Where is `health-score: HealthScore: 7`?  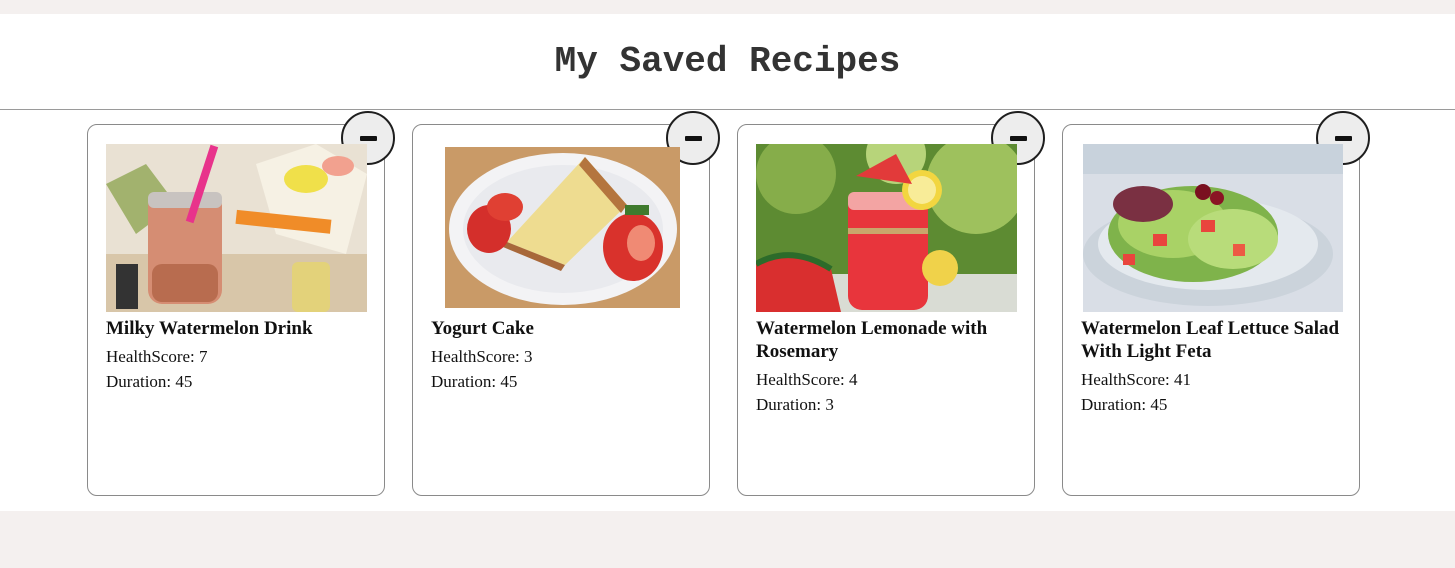
health-score: HealthScore: 7 is located at coordinates (157, 356).